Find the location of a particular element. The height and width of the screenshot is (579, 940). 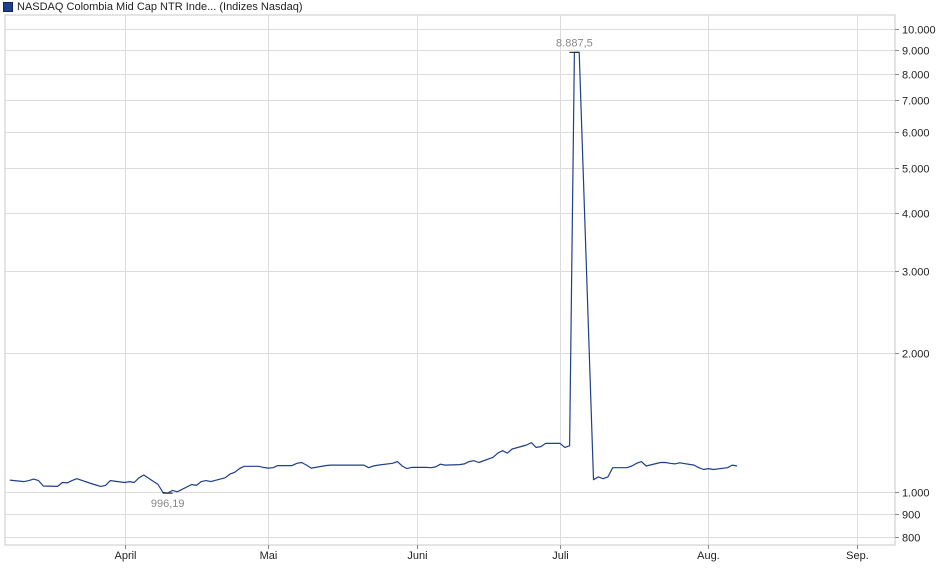

y-tick-label: 900 is located at coordinates (911, 516).